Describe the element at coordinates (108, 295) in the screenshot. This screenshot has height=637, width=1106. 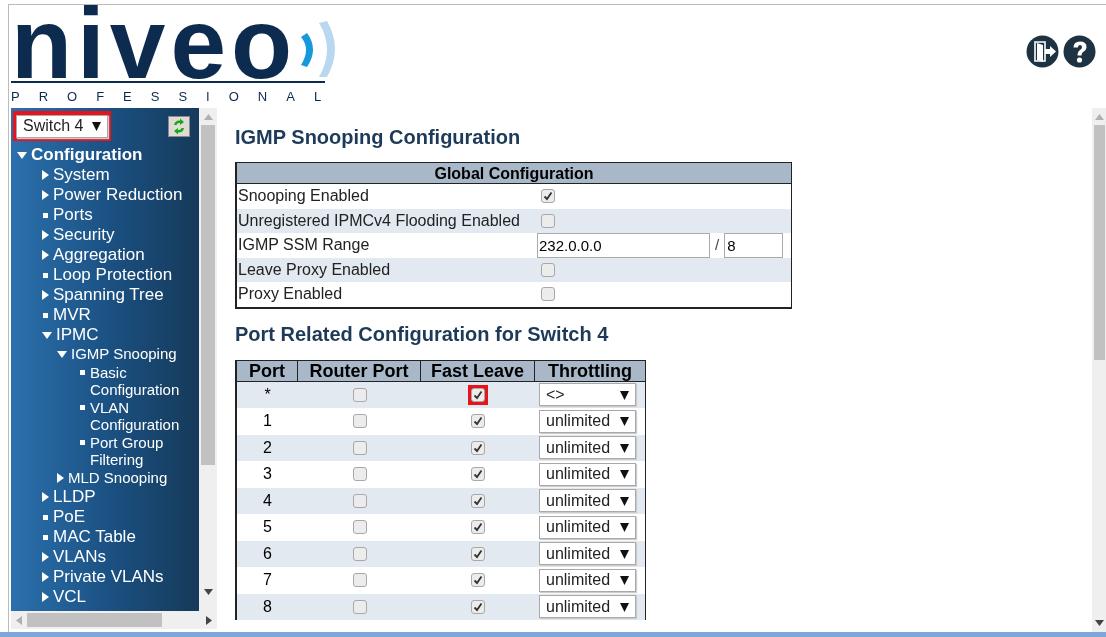
I see `nav-item: Spanning Tree` at that location.